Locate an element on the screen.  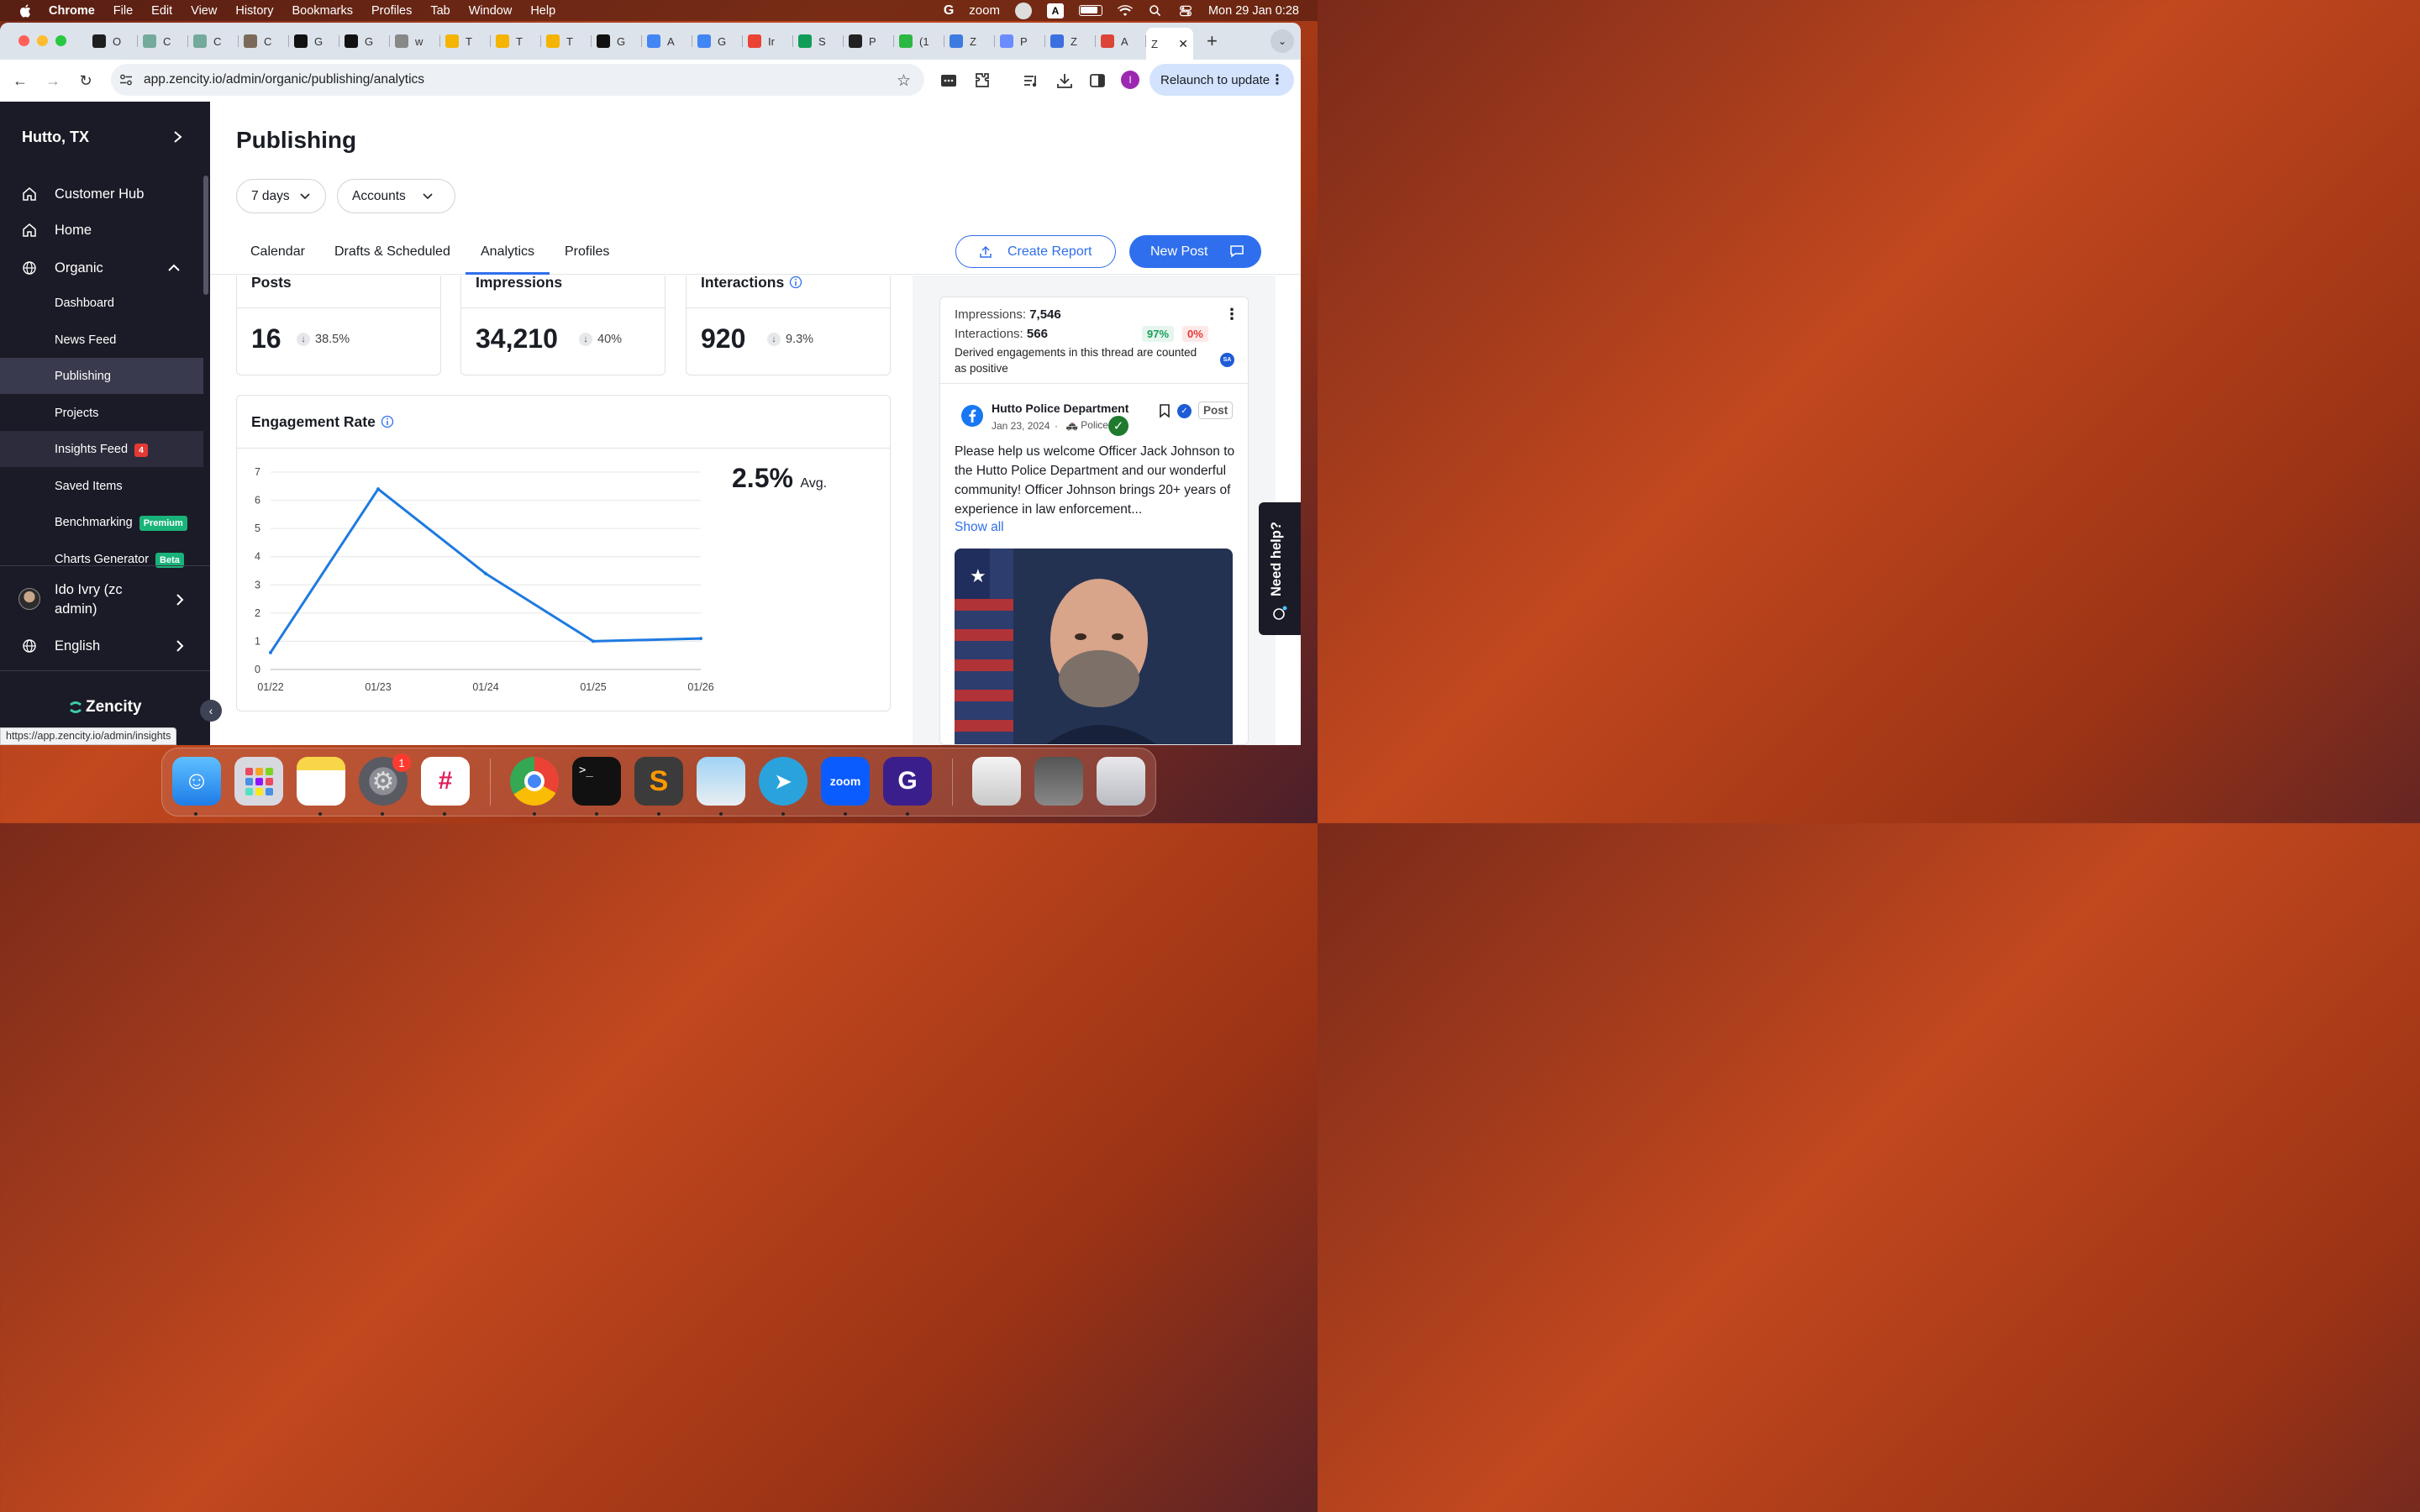
extension-icon is located at coordinates (948, 80).